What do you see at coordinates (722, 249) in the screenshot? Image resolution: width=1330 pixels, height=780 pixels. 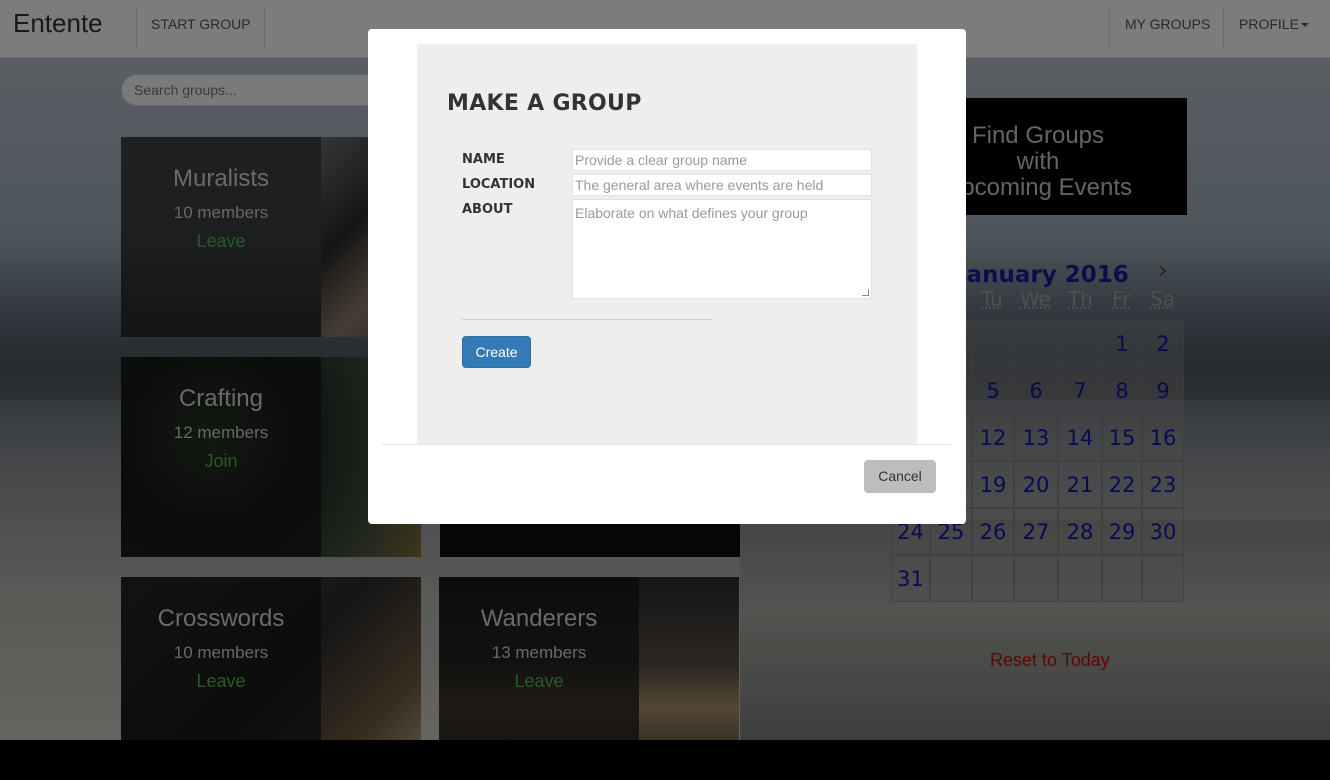 I see `about-textarea: Elaborate on what defines your group` at bounding box center [722, 249].